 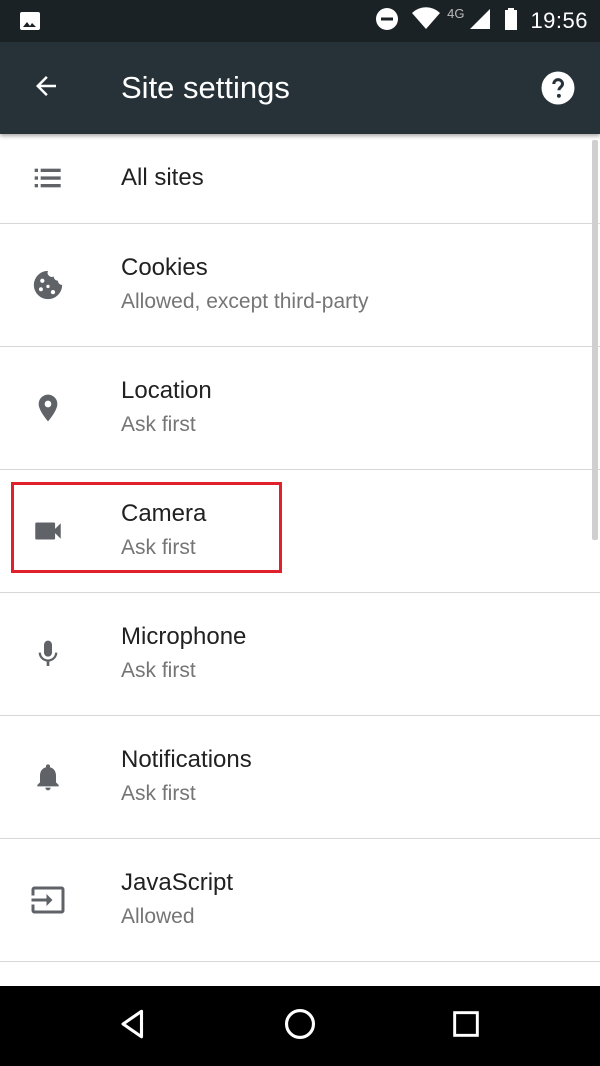 What do you see at coordinates (300, 900) in the screenshot?
I see `setting-row-javascript: JavaScript Allowed` at bounding box center [300, 900].